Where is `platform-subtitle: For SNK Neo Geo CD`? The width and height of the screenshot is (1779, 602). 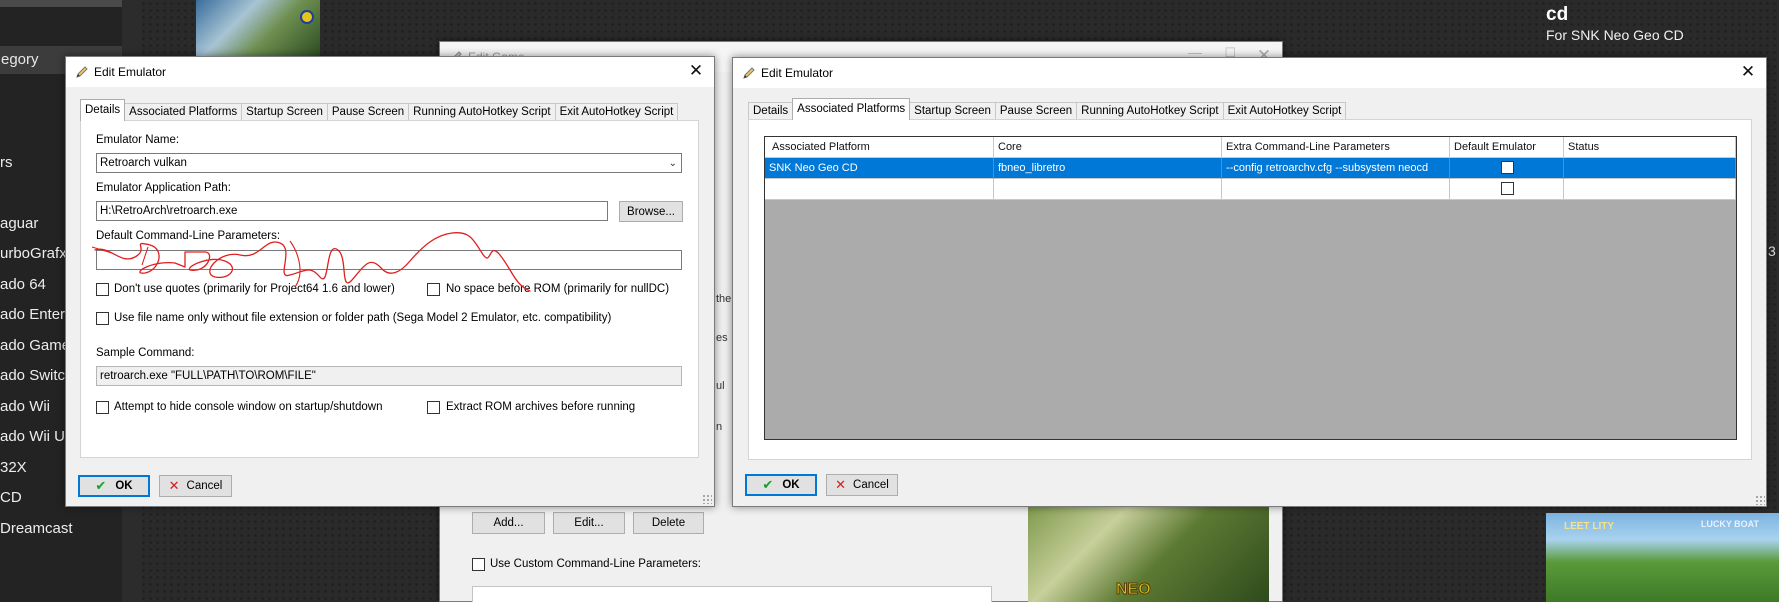
platform-subtitle: For SNK Neo Geo CD is located at coordinates (1615, 35).